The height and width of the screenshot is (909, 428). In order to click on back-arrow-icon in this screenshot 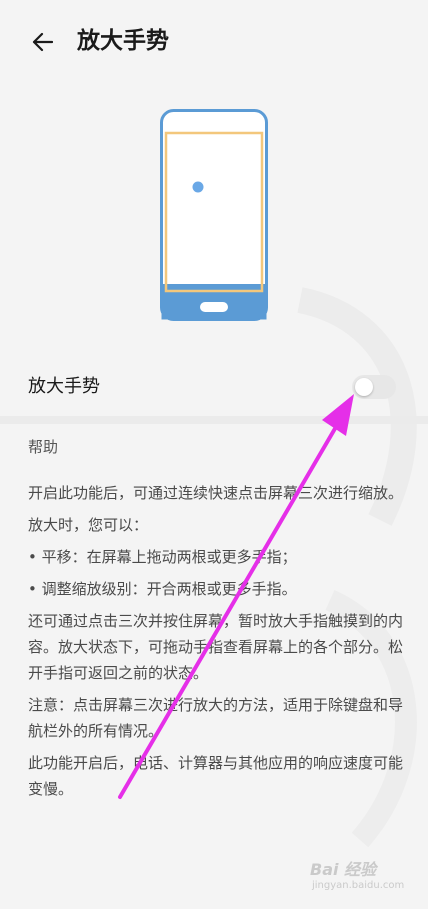, I will do `click(42, 42)`.